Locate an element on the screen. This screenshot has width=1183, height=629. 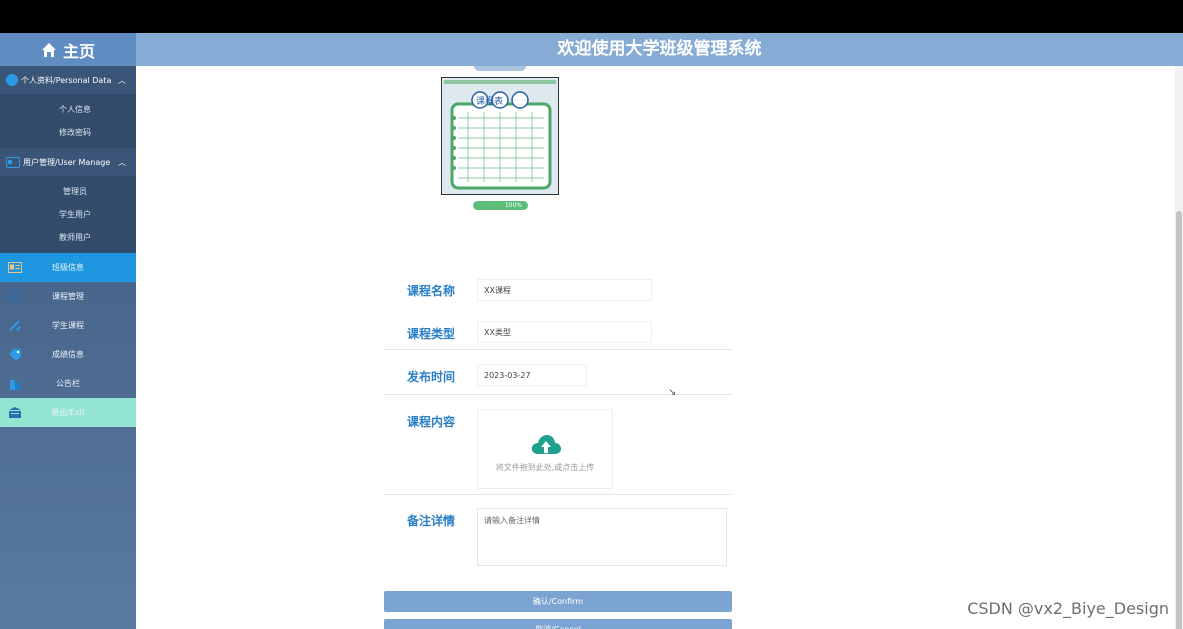
sidebar-sublist-personal: 个人信息 修改密码 is located at coordinates (68, 121).